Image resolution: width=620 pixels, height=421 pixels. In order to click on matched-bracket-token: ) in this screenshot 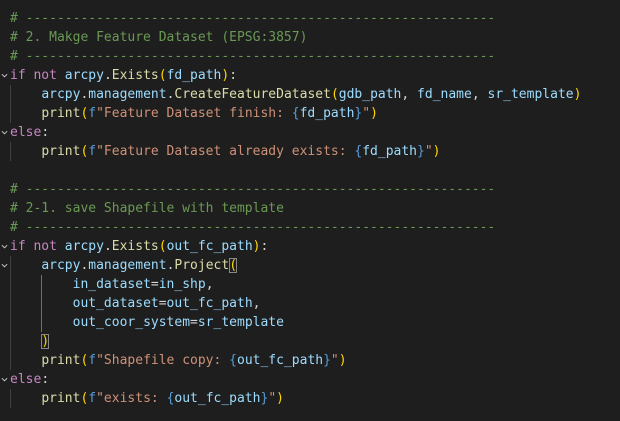, I will do `click(45, 341)`.